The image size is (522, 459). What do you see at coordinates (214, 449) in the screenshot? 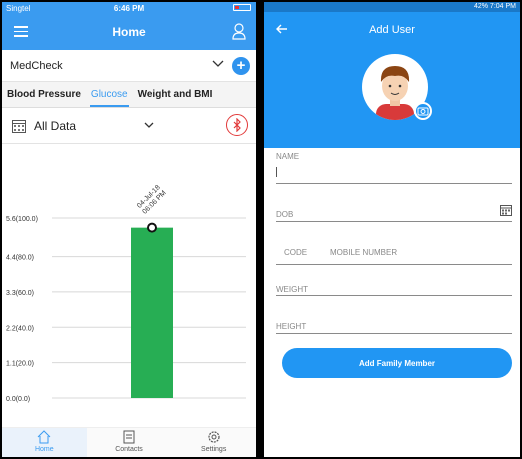
I see `bottom-nav-label: Settings` at bounding box center [214, 449].